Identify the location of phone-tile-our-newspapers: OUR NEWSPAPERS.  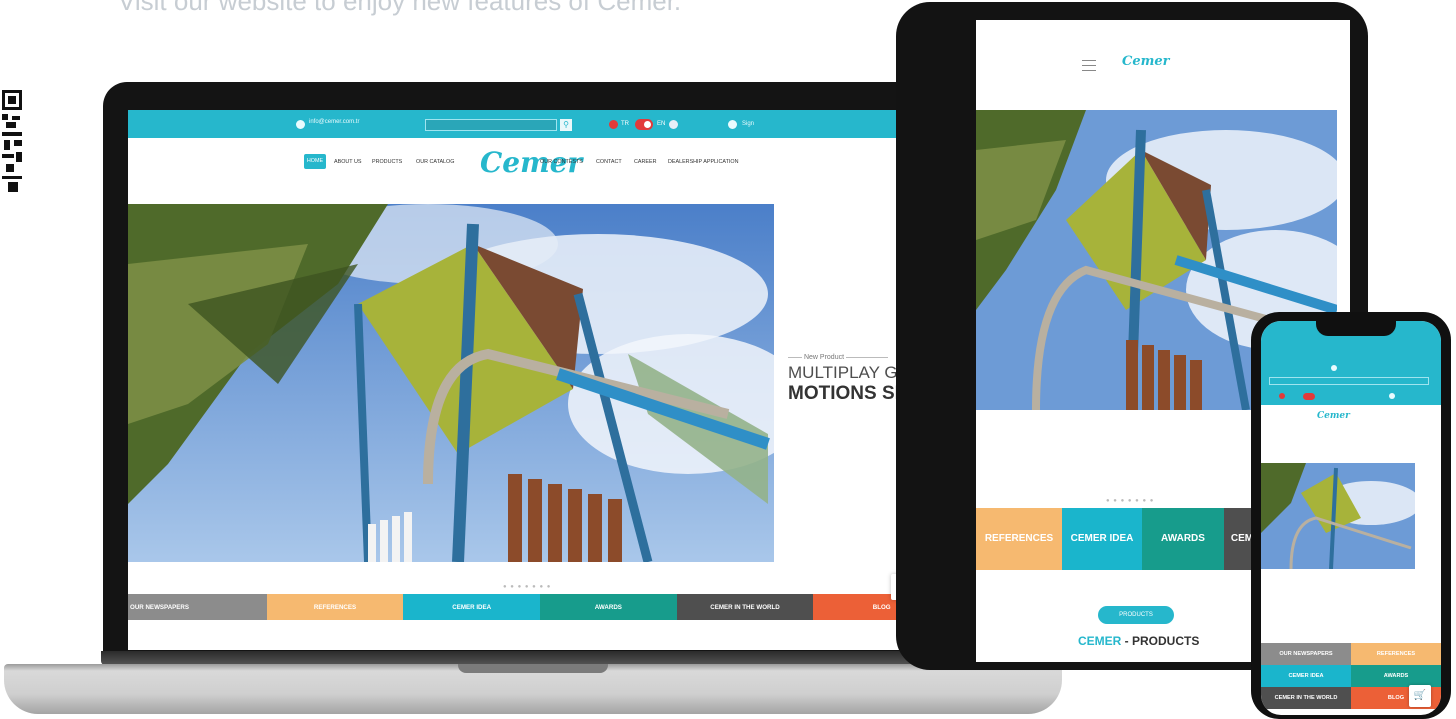
(1306, 654).